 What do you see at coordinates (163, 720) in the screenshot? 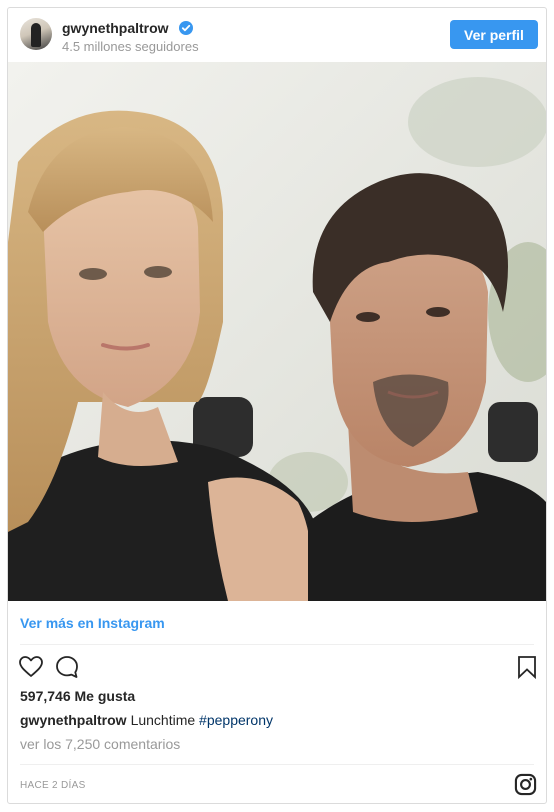
I see `caption-text: Lunchtime` at bounding box center [163, 720].